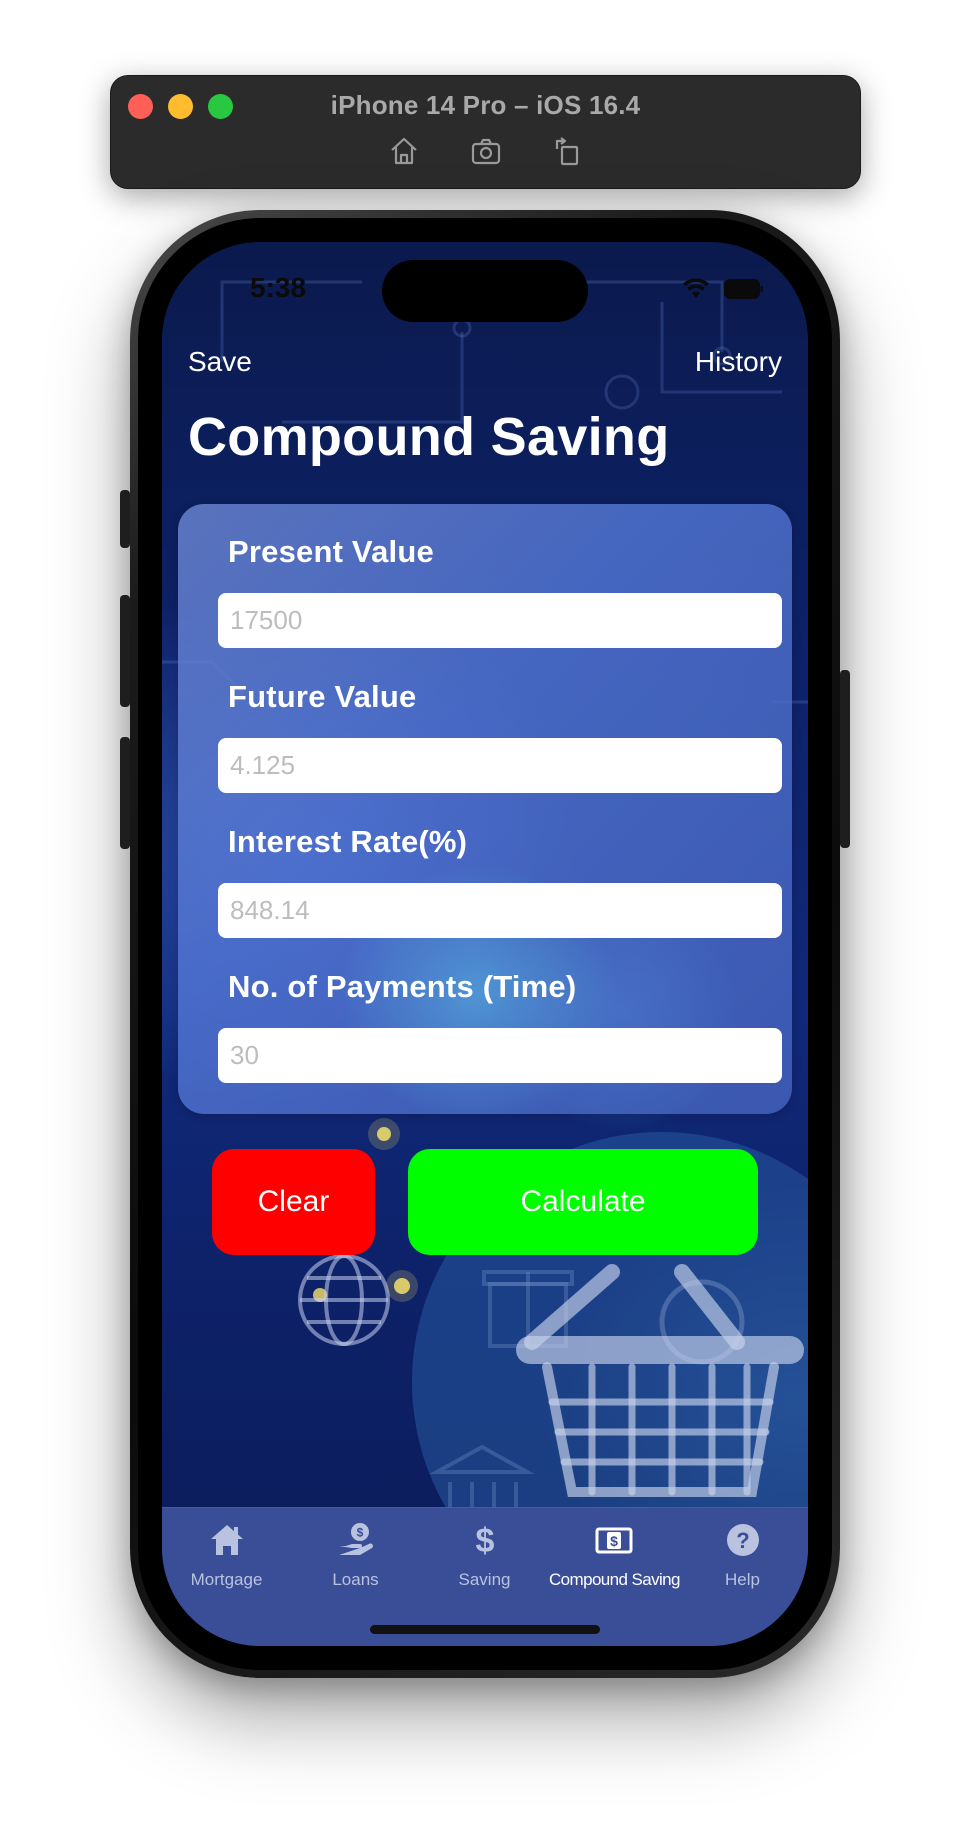 The image size is (970, 1828). What do you see at coordinates (484, 1579) in the screenshot?
I see `tab-label: Saving` at bounding box center [484, 1579].